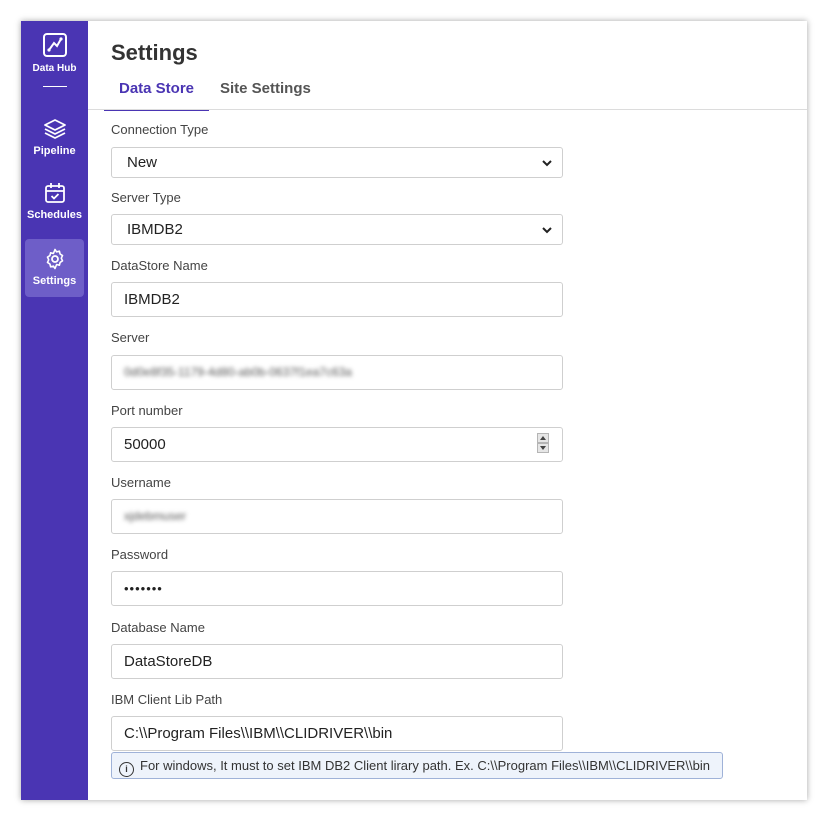 This screenshot has height=822, width=828. Describe the element at coordinates (337, 229) in the screenshot. I see `server-type-select: IBMDB2` at that location.